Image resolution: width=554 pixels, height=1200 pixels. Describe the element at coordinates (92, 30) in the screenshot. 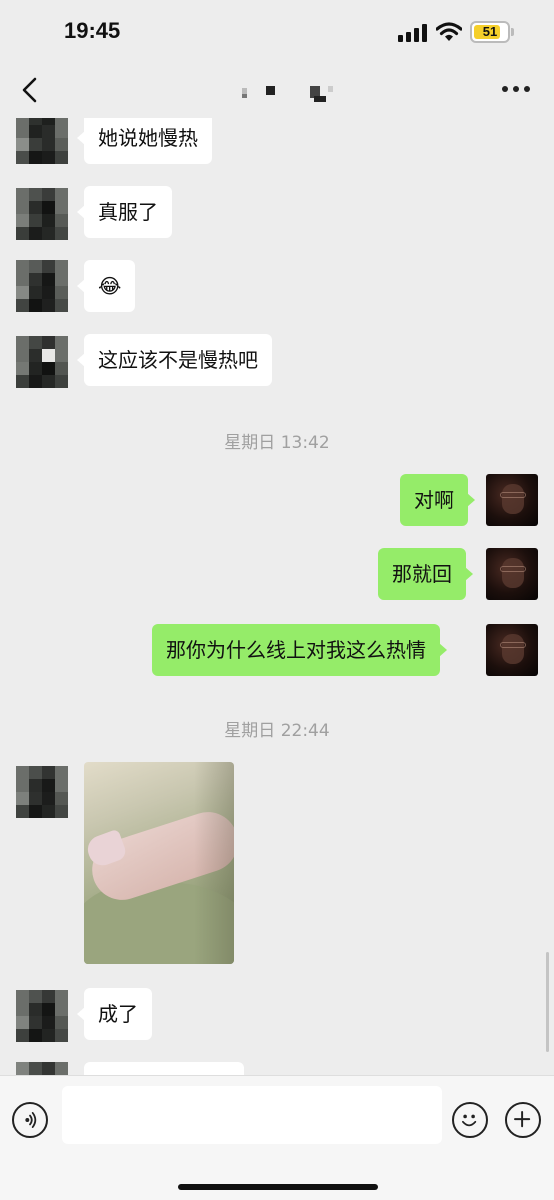

I see `status-time: 19:45` at that location.